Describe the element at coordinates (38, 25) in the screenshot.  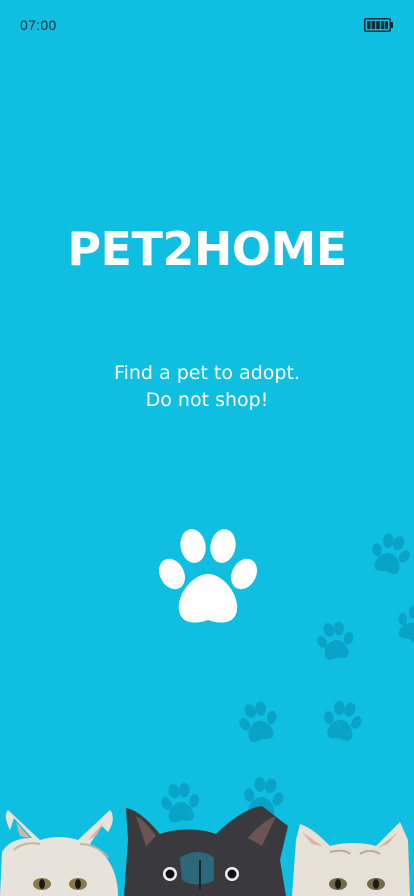
I see `status-time: 07:00` at that location.